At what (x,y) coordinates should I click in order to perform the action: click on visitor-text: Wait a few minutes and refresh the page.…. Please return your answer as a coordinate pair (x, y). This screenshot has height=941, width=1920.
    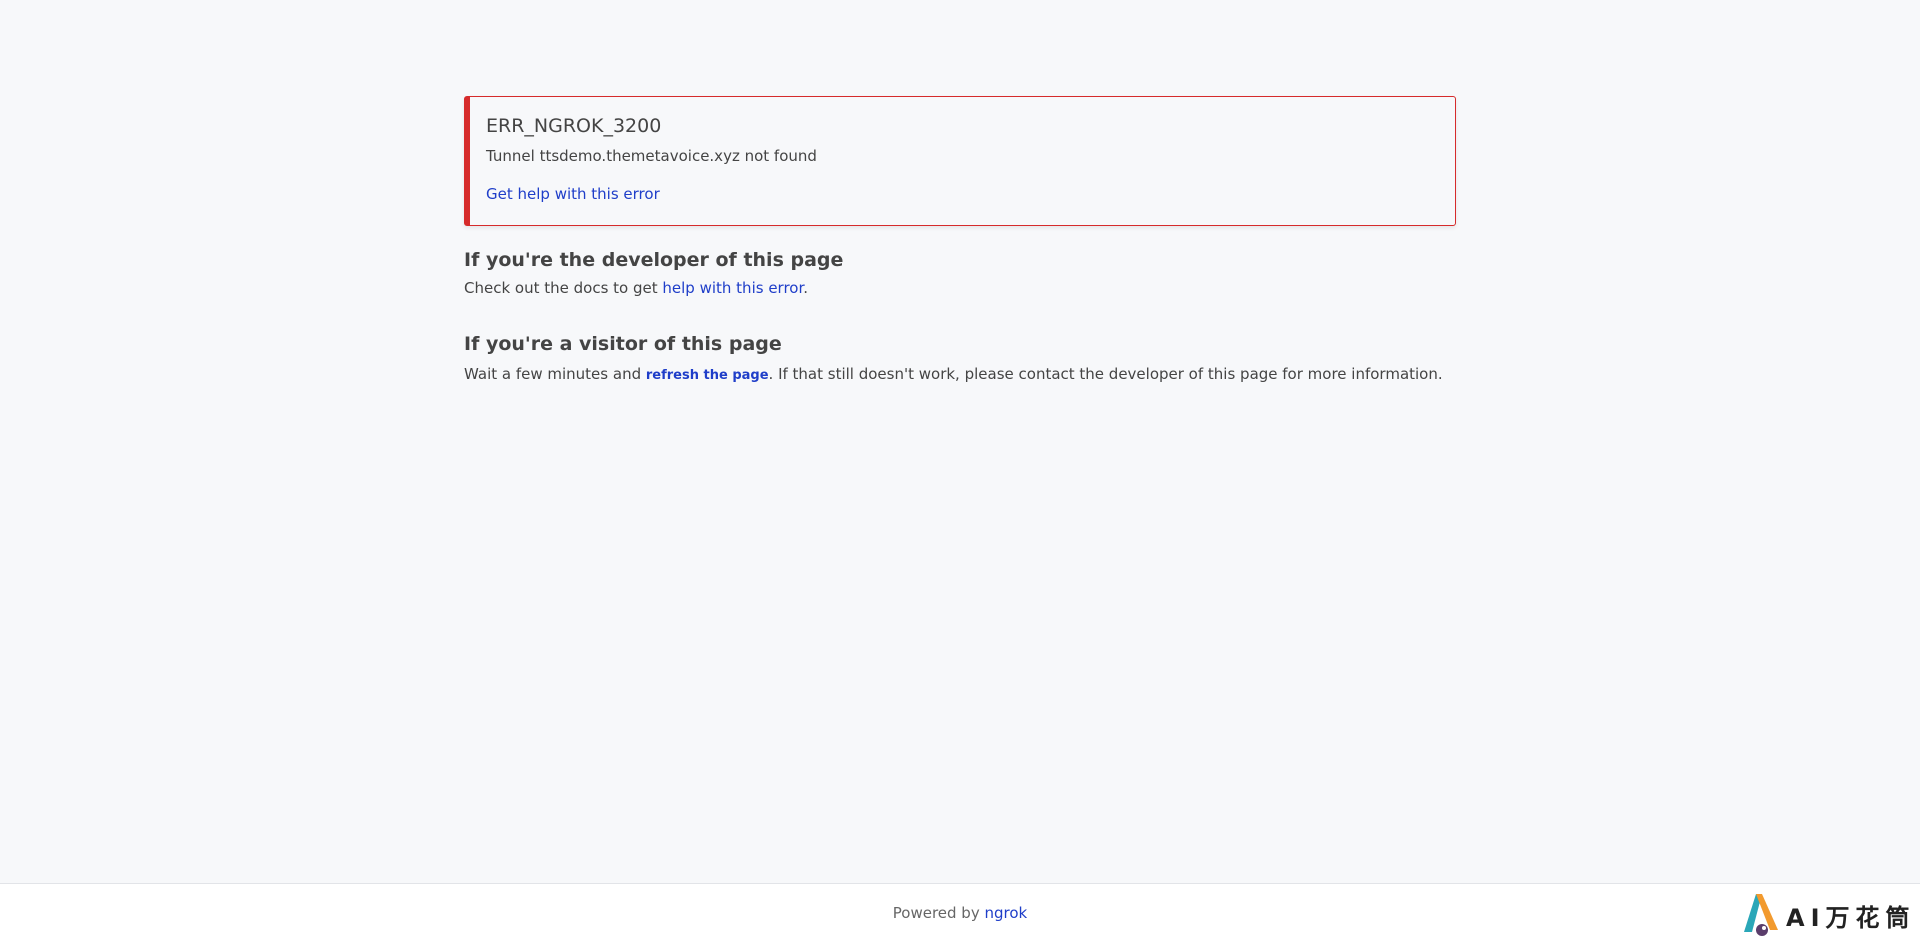
    Looking at the image, I should click on (960, 375).